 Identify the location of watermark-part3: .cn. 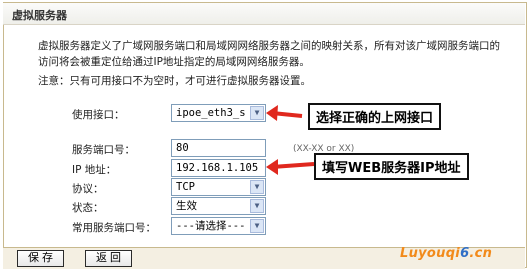
(481, 253).